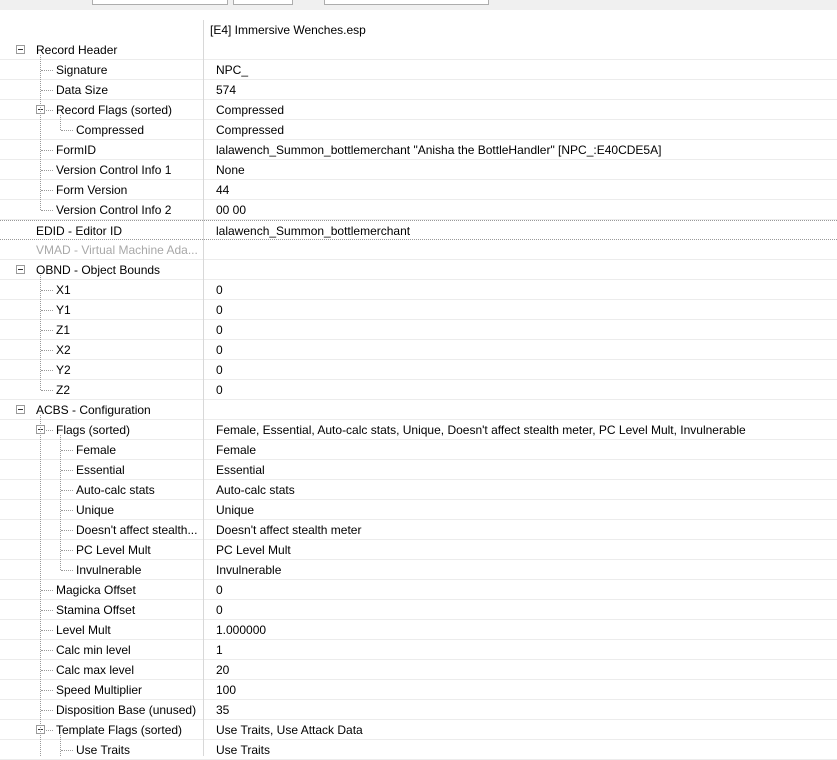  I want to click on file-column-header: [E4] Immersive Wenches.esp, so click(288, 30).